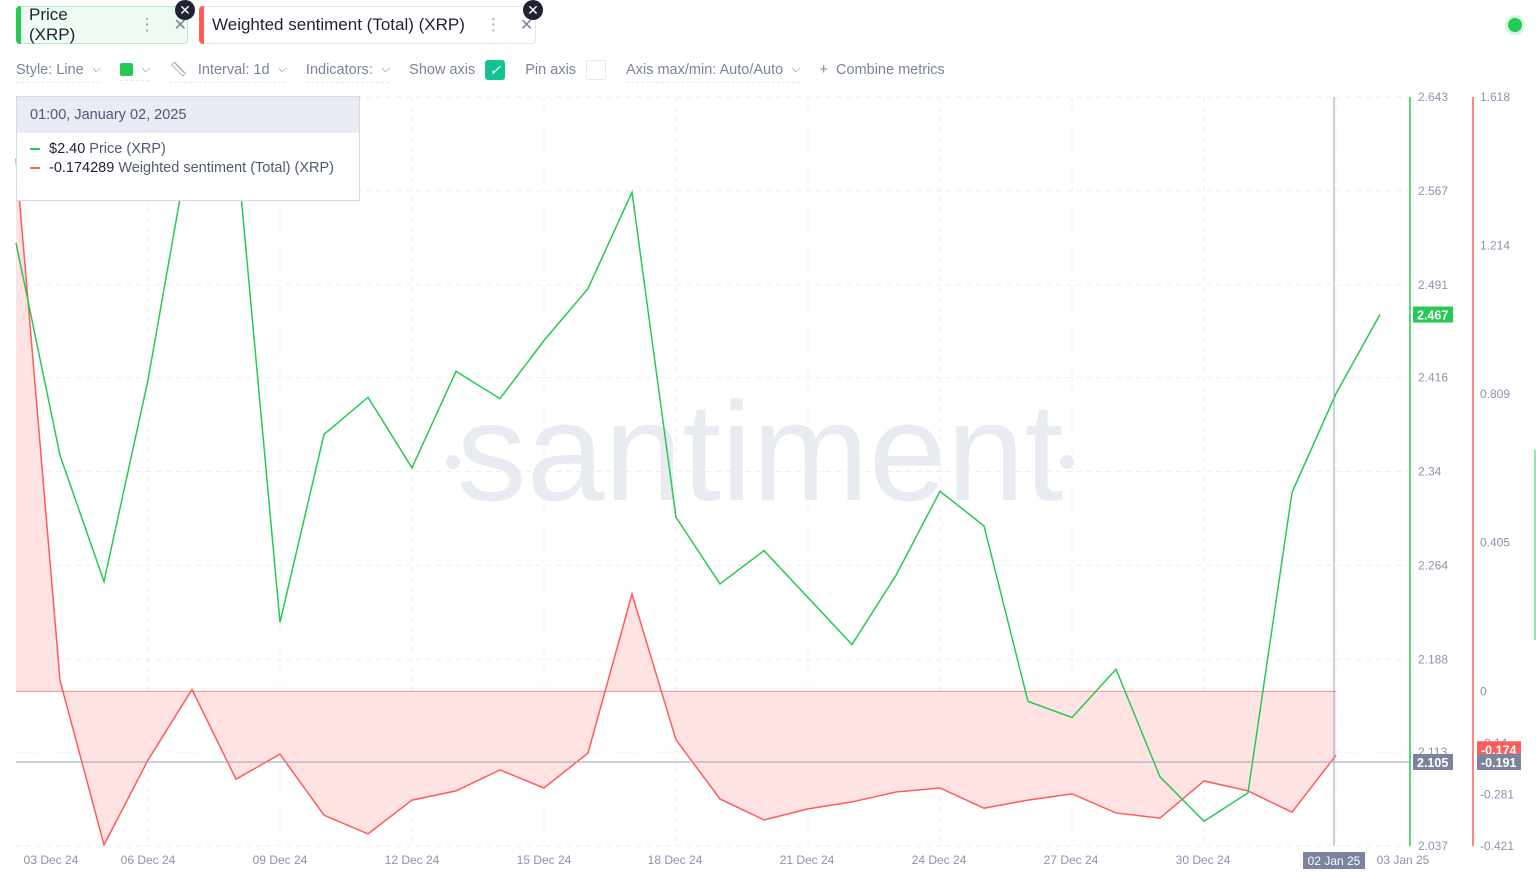 The image size is (1536, 884). I want to click on price-crosshair-badge: 2.105, so click(1432, 763).